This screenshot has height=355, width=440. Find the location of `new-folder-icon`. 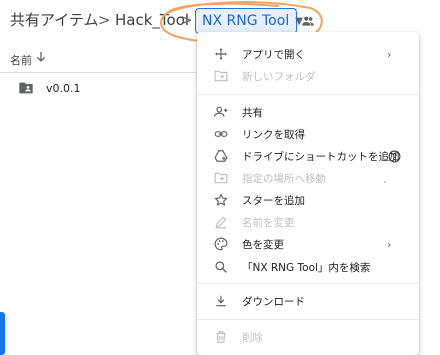

new-folder-icon is located at coordinates (221, 76).